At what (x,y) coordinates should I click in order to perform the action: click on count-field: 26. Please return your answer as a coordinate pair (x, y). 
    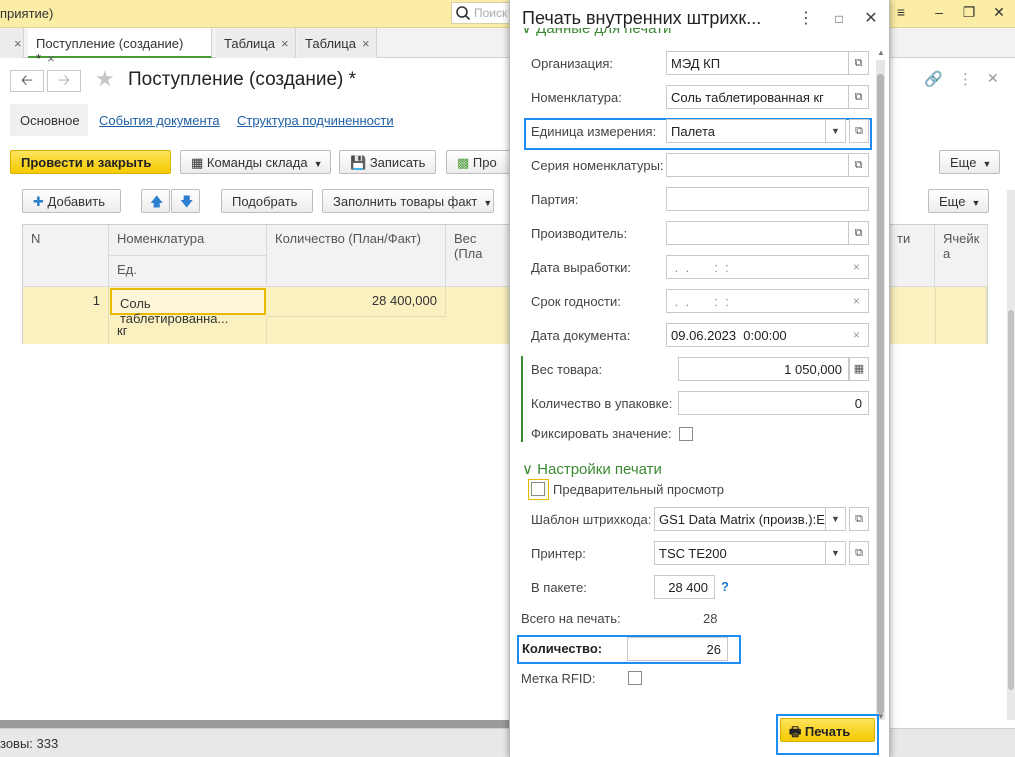
    Looking at the image, I should click on (677, 649).